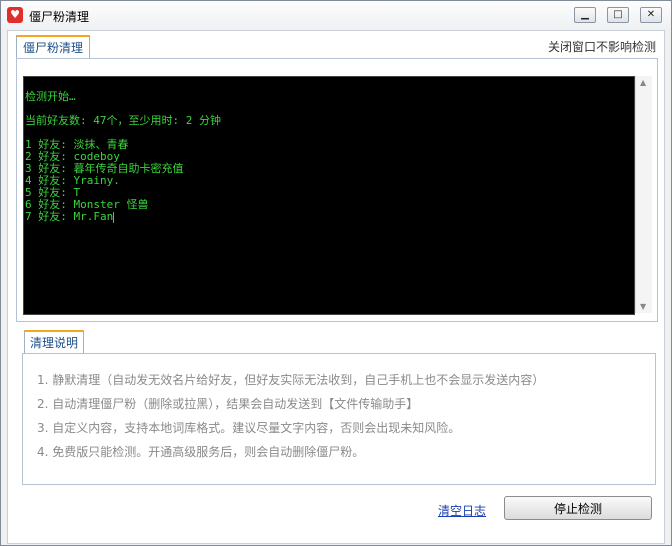 The width and height of the screenshot is (672, 546). I want to click on maximize-button: □, so click(618, 15).